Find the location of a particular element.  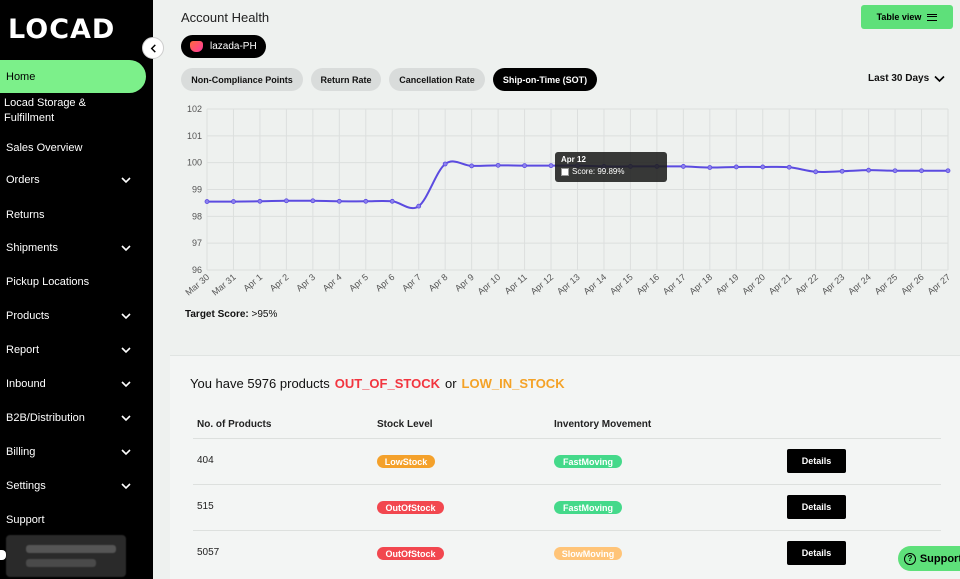

sidebar-item-label: Products is located at coordinates (28, 316).